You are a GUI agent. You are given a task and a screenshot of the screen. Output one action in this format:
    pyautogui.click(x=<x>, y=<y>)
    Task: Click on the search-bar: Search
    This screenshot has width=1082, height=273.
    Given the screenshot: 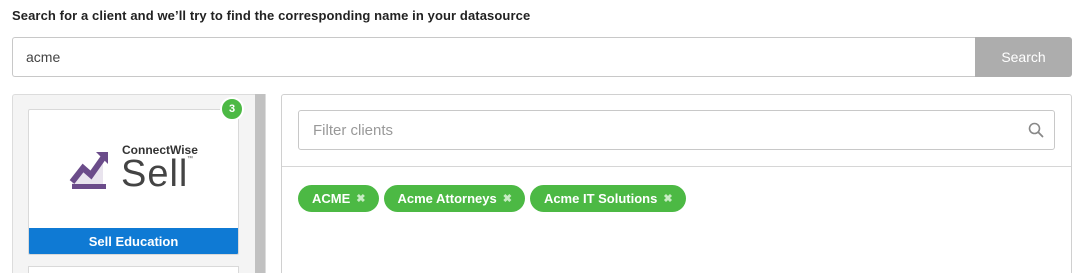 What is the action you would take?
    pyautogui.click(x=542, y=57)
    